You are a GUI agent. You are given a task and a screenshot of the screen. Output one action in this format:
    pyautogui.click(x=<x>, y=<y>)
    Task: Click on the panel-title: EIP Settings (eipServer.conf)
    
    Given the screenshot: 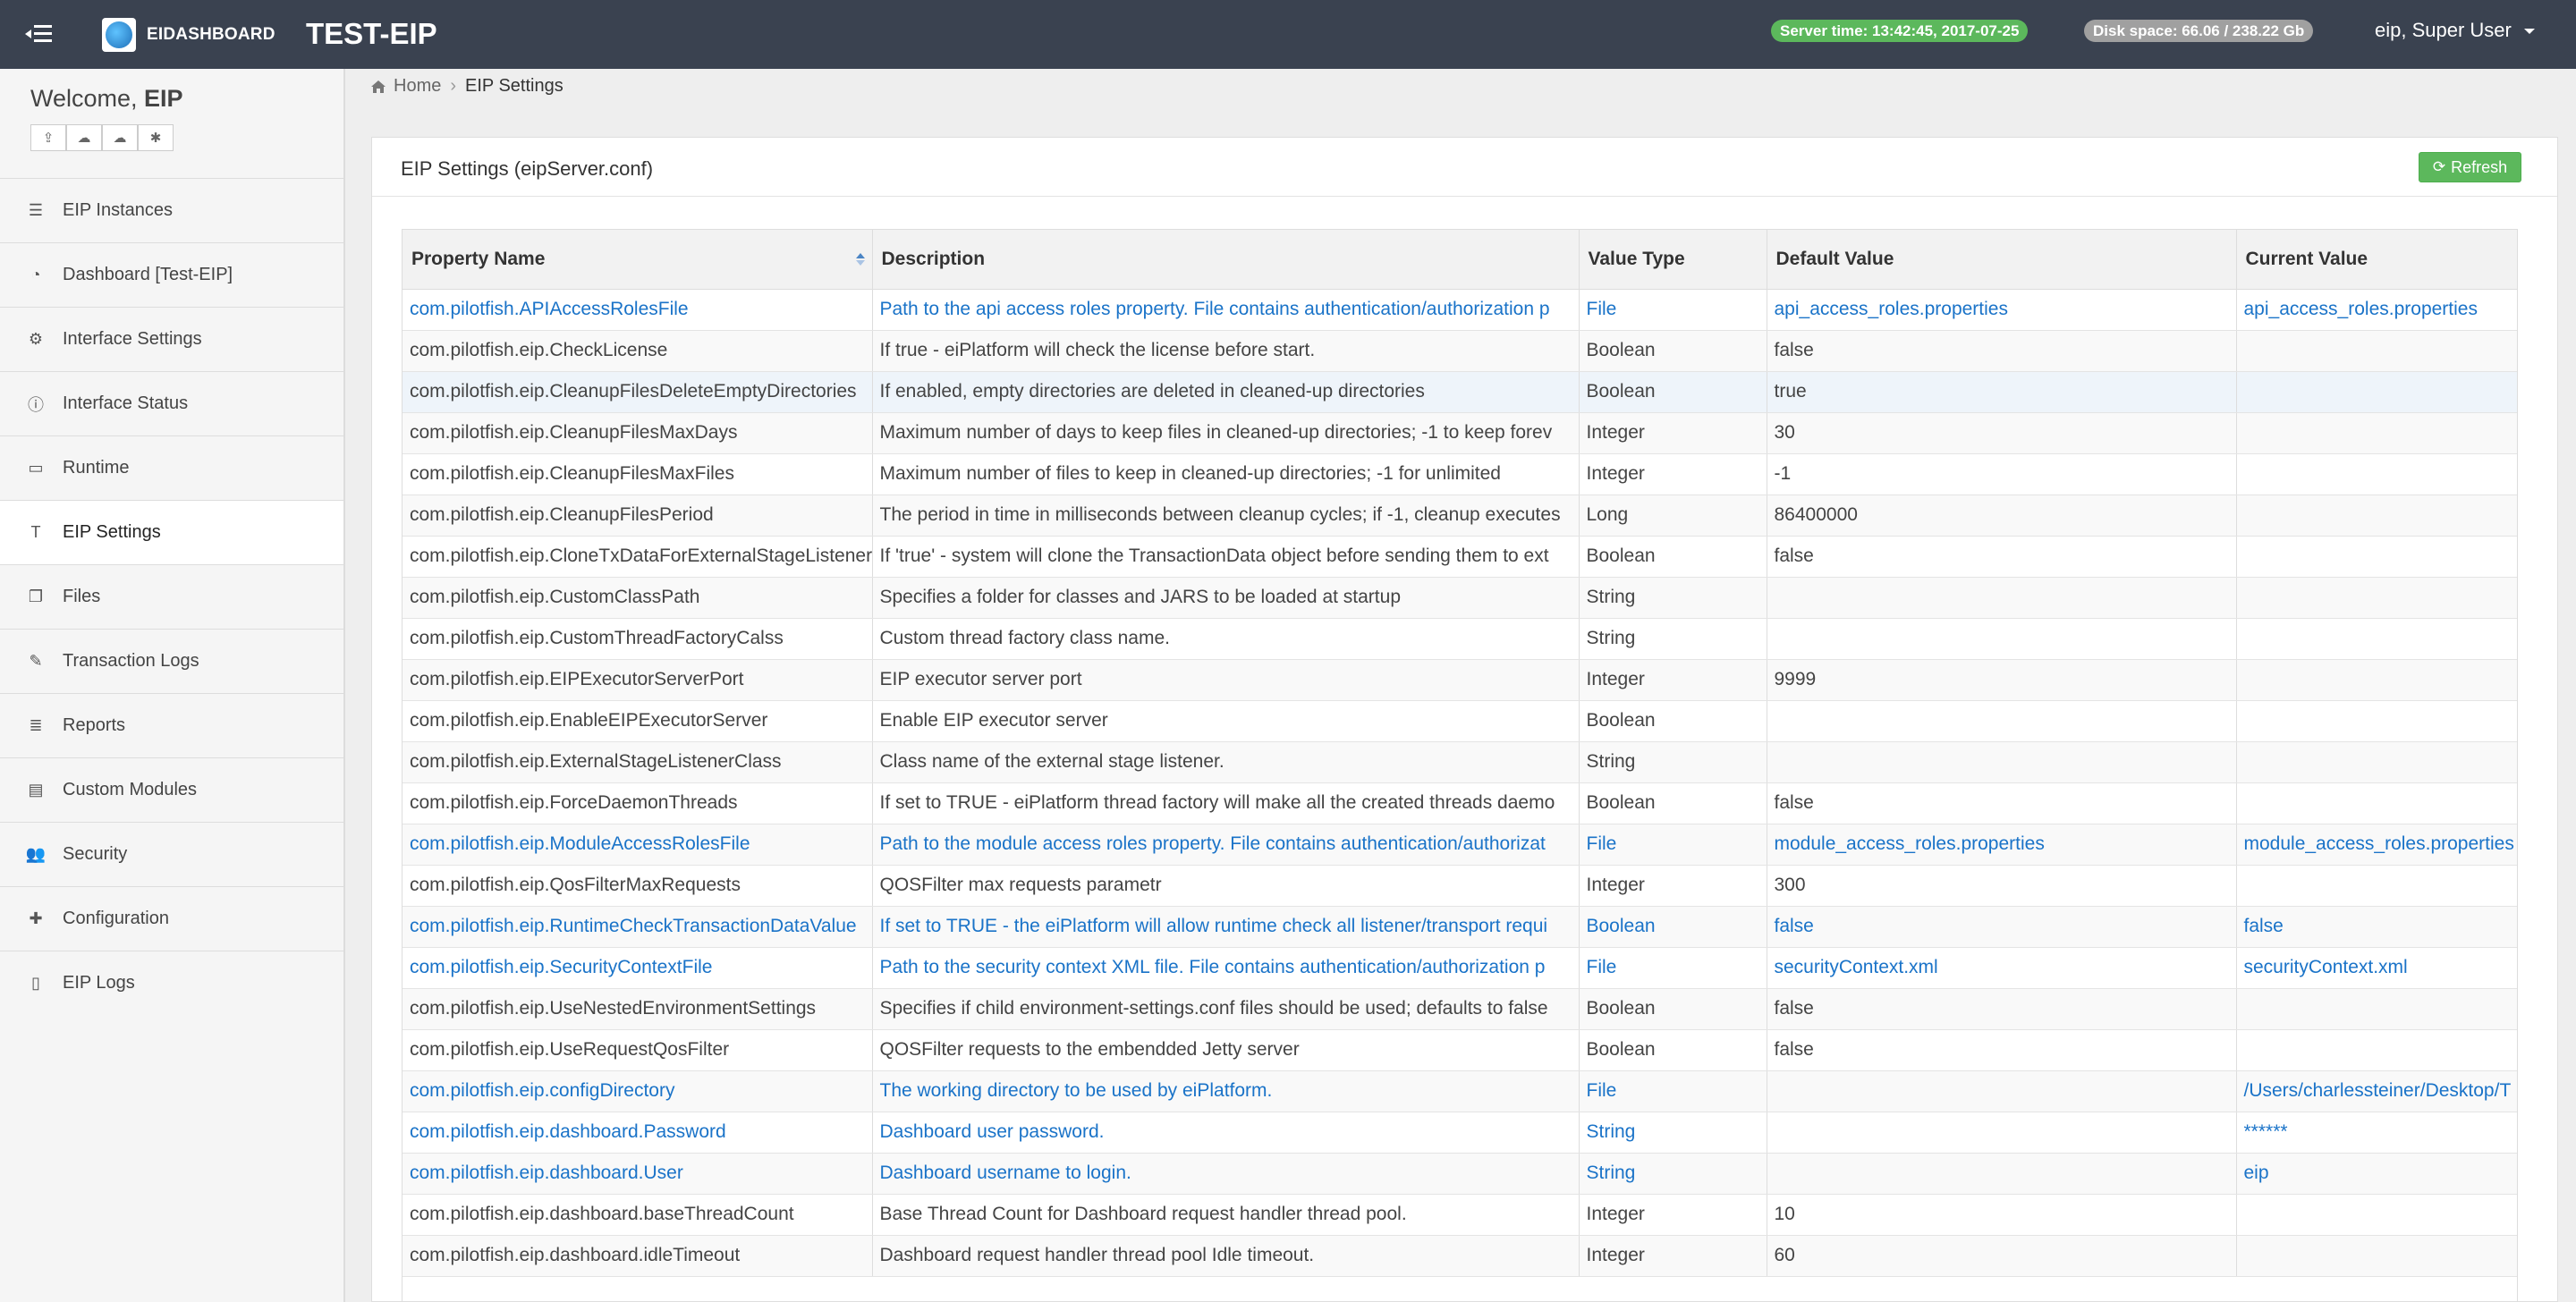 What is the action you would take?
    pyautogui.click(x=527, y=168)
    